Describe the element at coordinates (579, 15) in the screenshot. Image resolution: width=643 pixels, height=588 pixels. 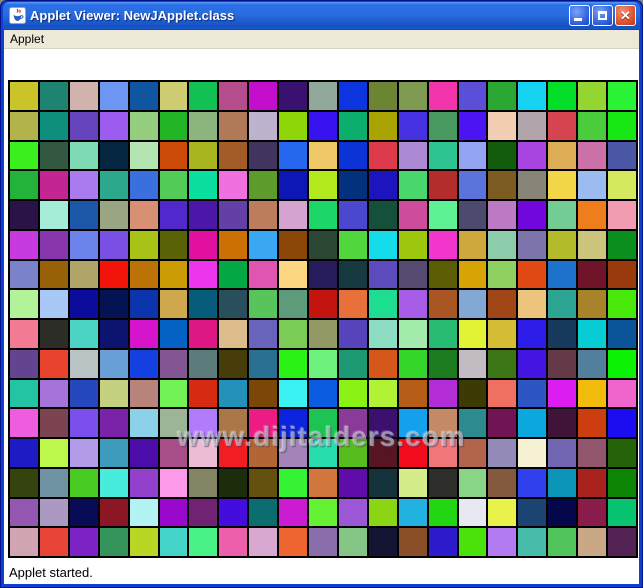
I see `minimize-button` at that location.